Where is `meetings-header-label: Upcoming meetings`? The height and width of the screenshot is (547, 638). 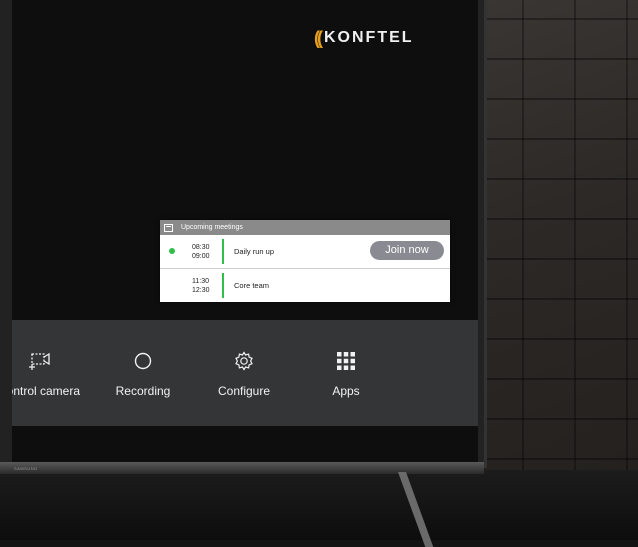
meetings-header-label: Upcoming meetings is located at coordinates (212, 227).